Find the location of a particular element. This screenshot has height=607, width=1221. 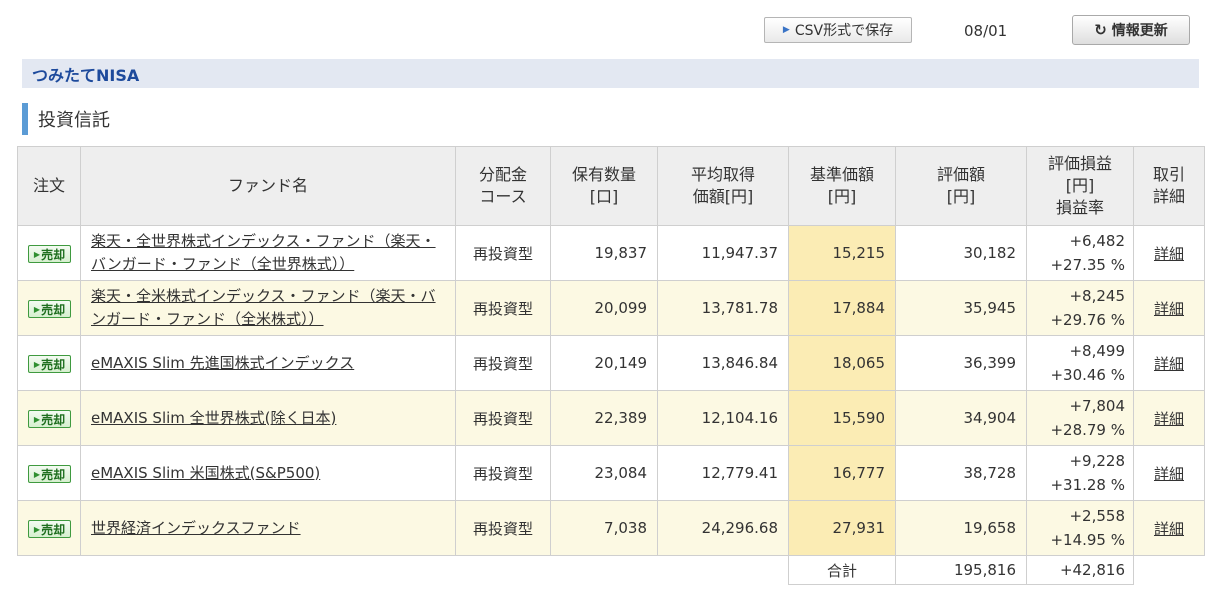

nav-cell: 15,590 is located at coordinates (842, 418).